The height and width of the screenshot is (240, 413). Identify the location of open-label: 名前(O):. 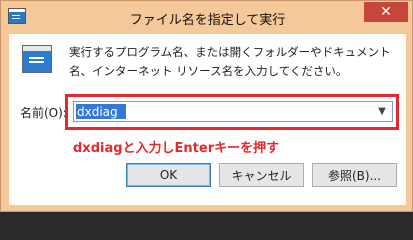
(43, 113).